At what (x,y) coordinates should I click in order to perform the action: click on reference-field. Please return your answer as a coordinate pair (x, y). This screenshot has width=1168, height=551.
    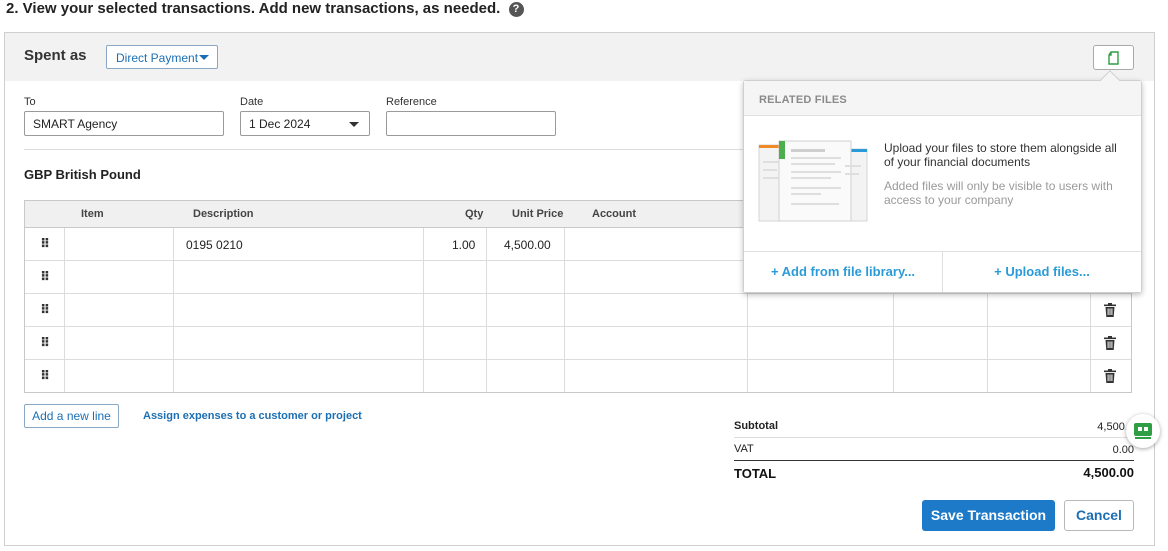
    Looking at the image, I should click on (471, 123).